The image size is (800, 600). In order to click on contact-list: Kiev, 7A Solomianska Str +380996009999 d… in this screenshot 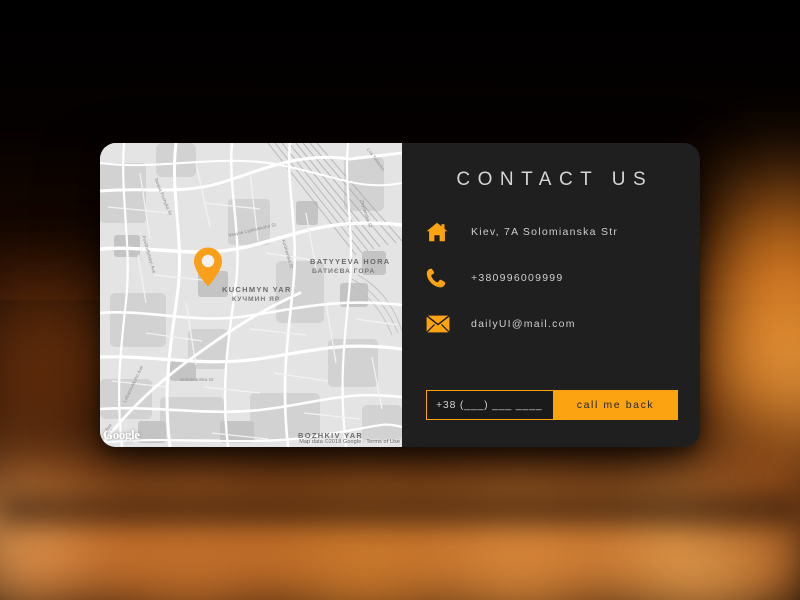, I will do `click(556, 278)`.